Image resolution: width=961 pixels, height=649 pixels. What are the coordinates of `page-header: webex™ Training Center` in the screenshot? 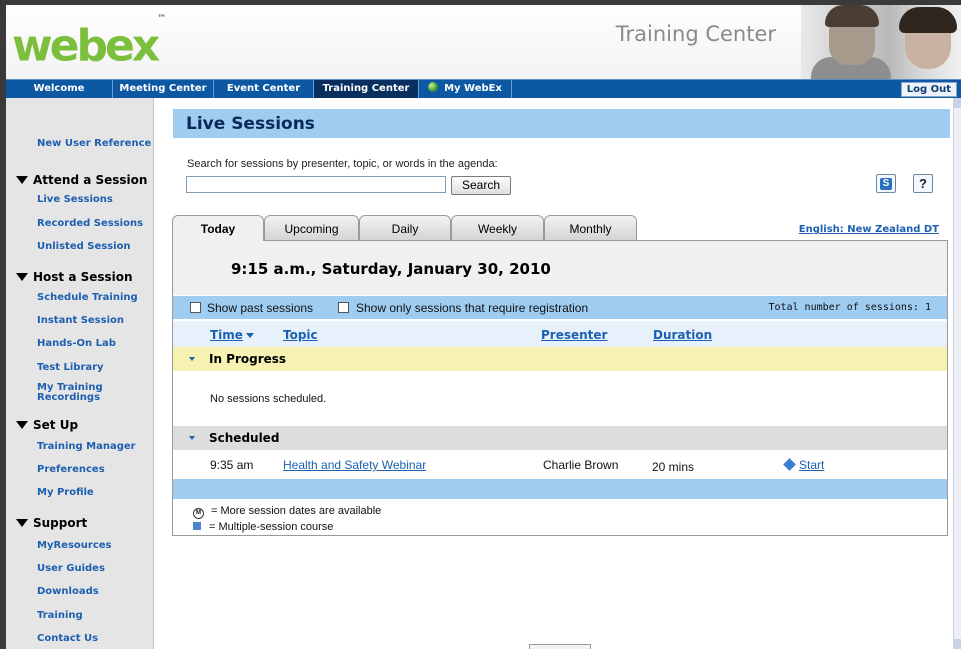 It's located at (483, 42).